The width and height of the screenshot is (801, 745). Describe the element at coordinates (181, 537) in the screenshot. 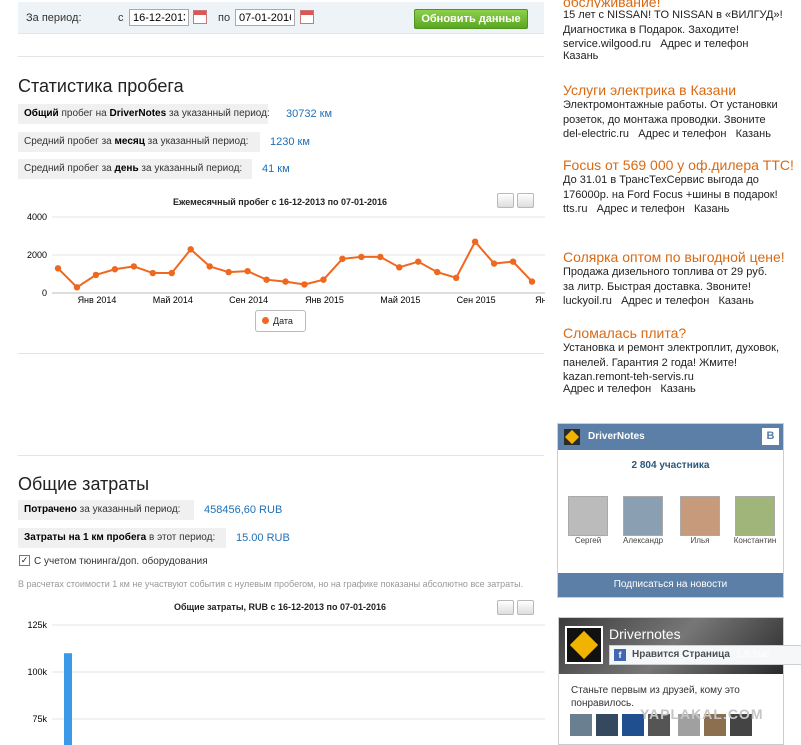

I see `per-km-text: в этот период:` at that location.